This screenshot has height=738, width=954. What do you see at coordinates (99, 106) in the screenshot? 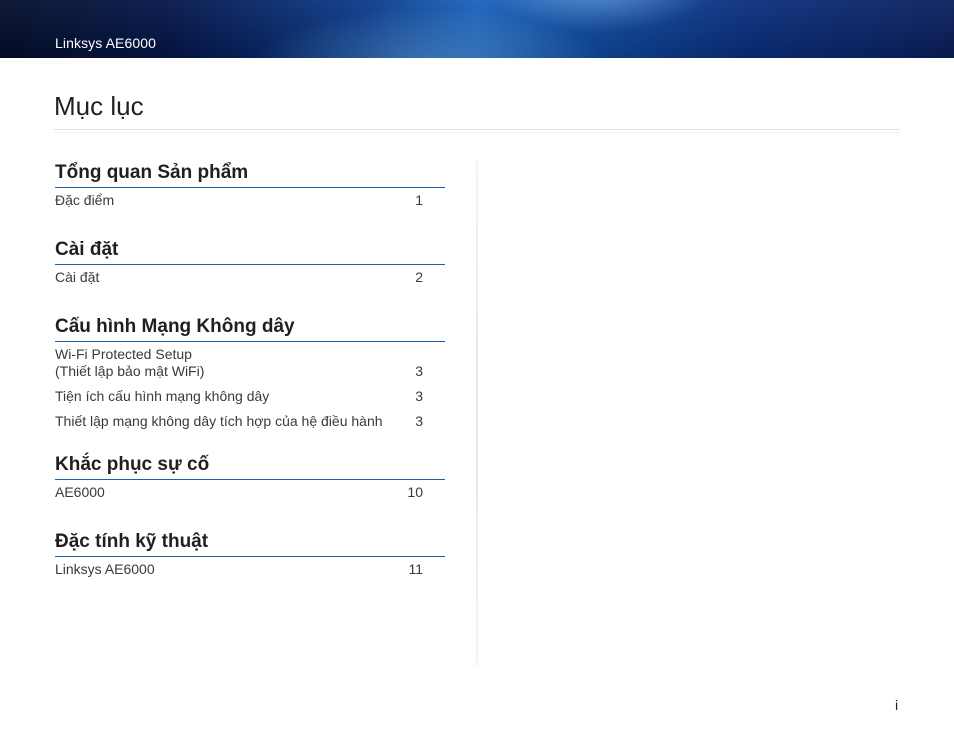
I see `page-title: Mục lục` at bounding box center [99, 106].